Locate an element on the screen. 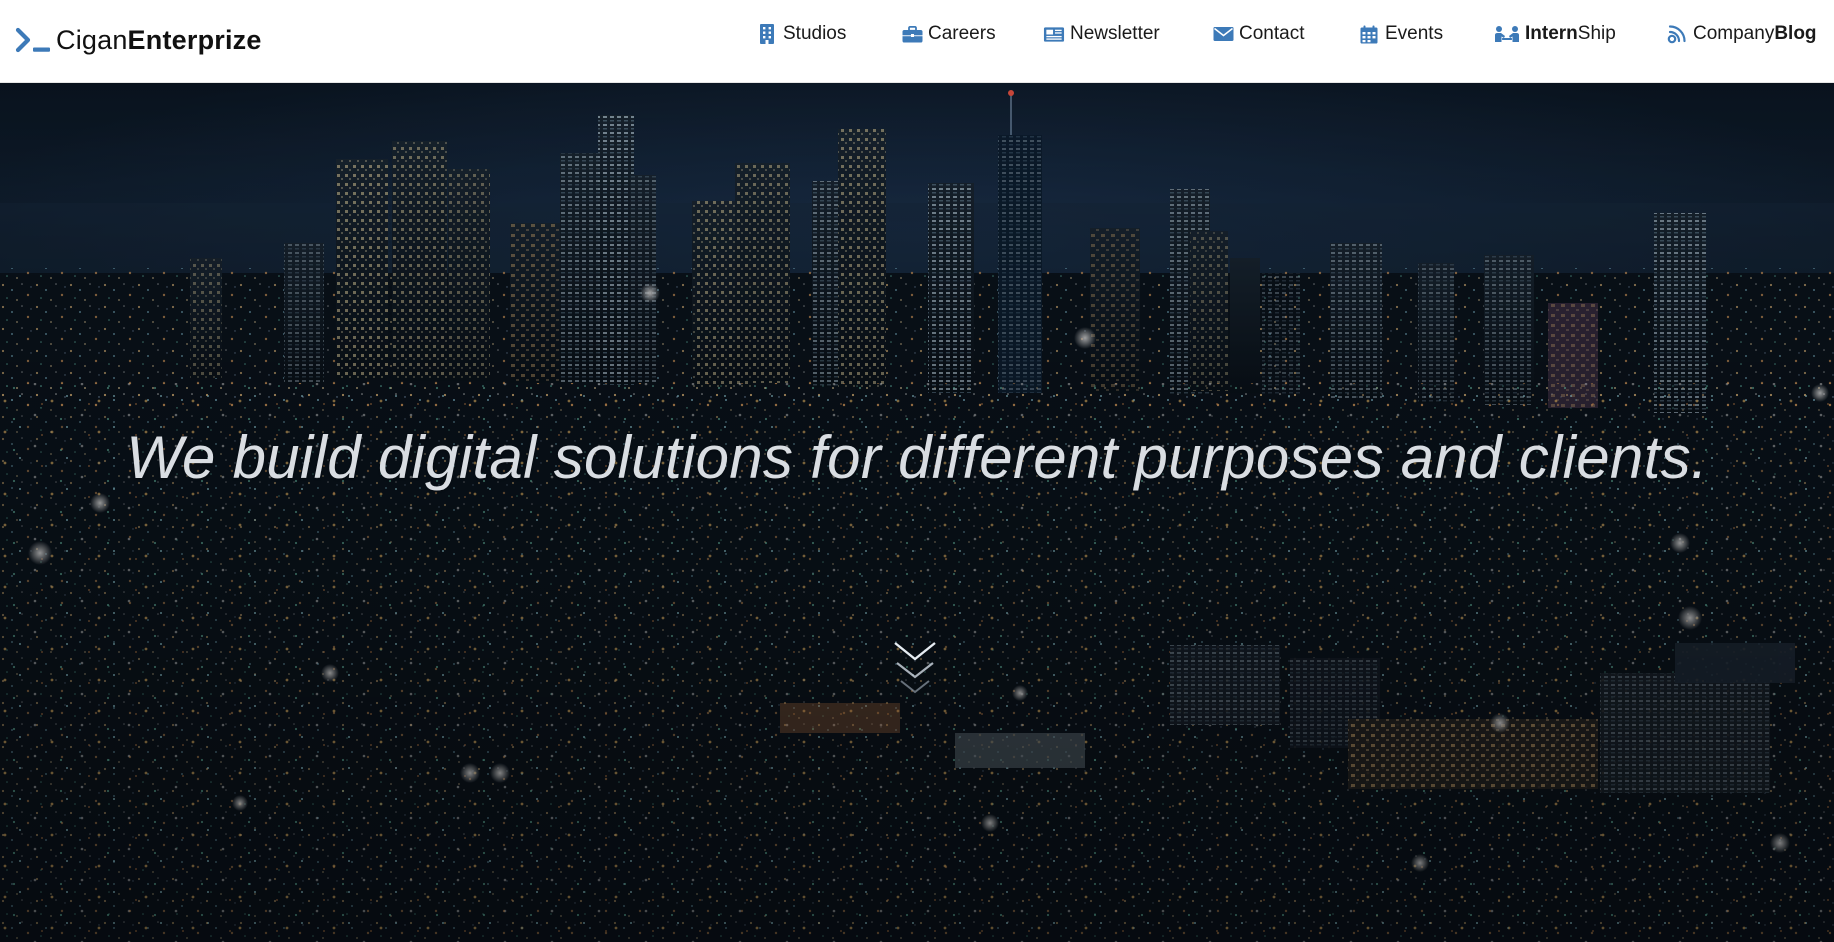 This screenshot has width=1834, height=942. nav-careers: Careers is located at coordinates (948, 34).